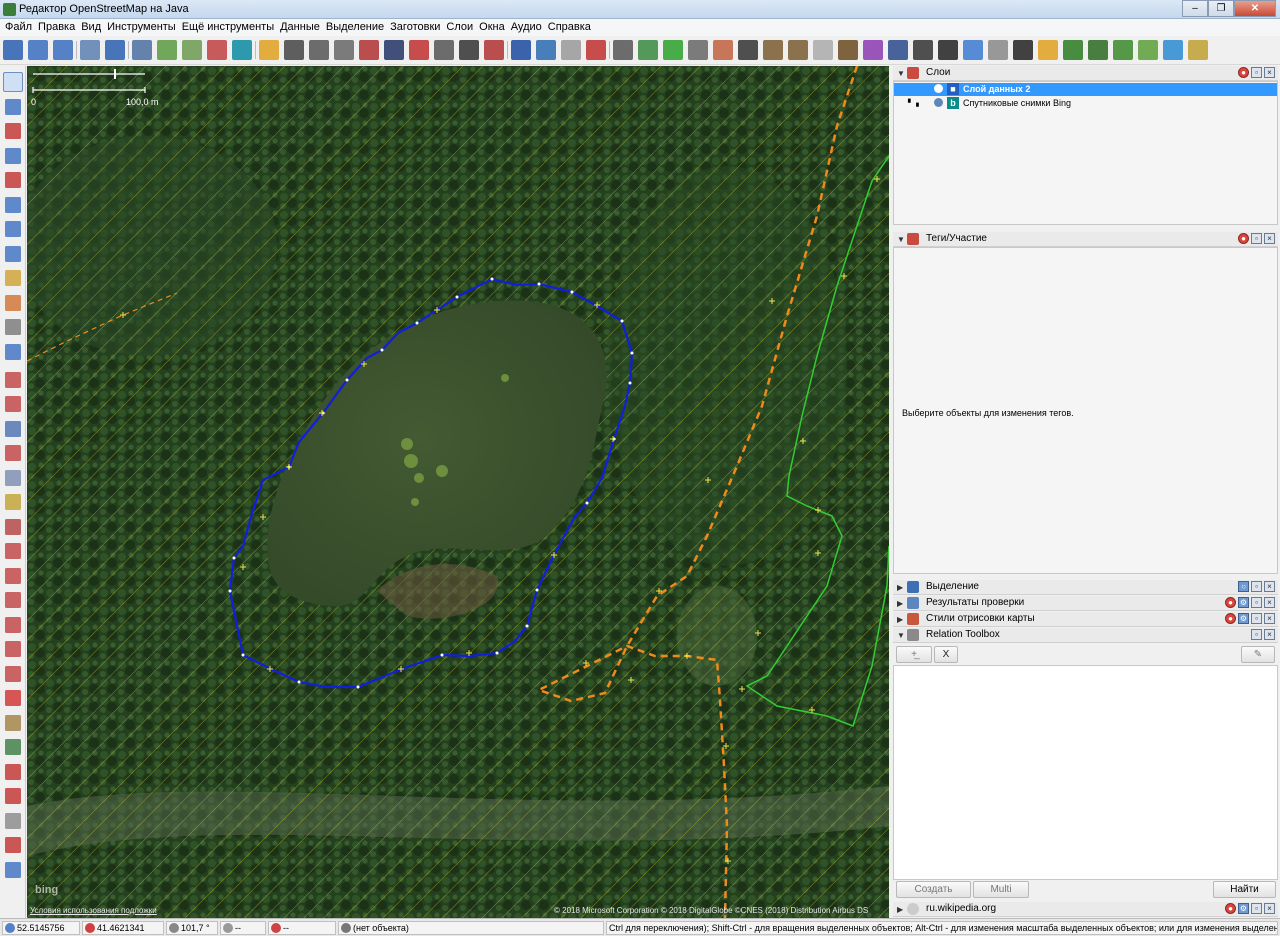  What do you see at coordinates (914, 654) in the screenshot?
I see `relation-add-button: +̲` at bounding box center [914, 654].